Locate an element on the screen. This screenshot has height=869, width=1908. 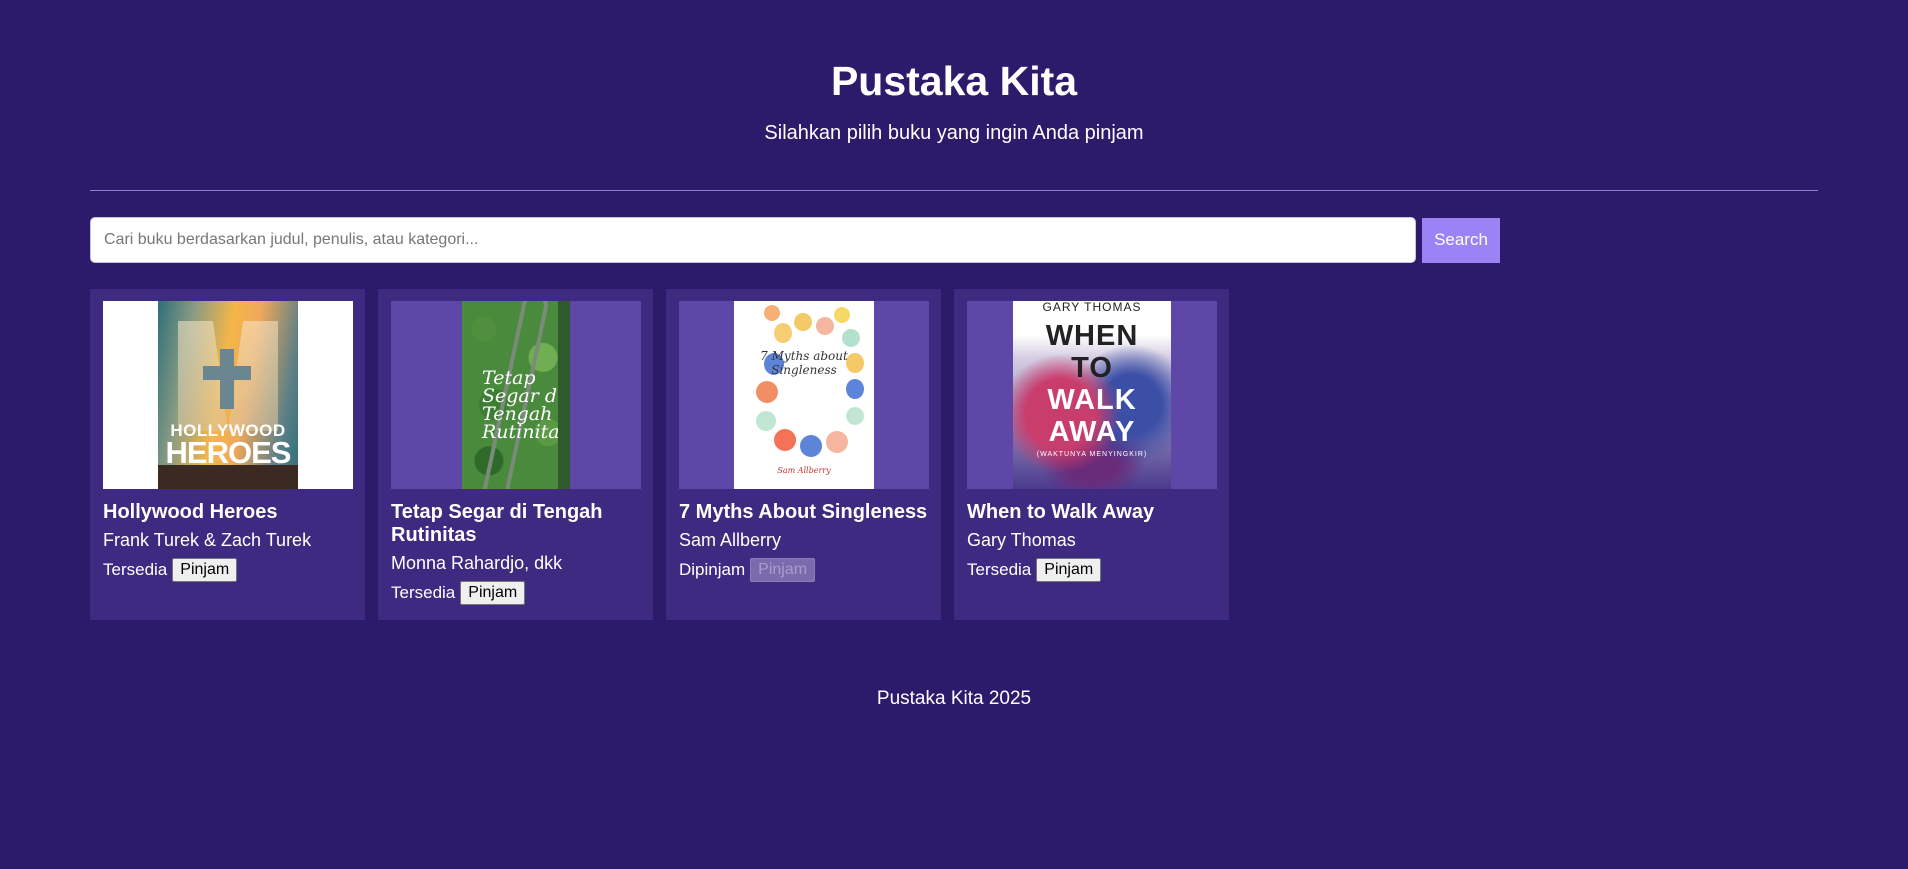
book-title: 7 Myths About Singleness is located at coordinates (803, 512).